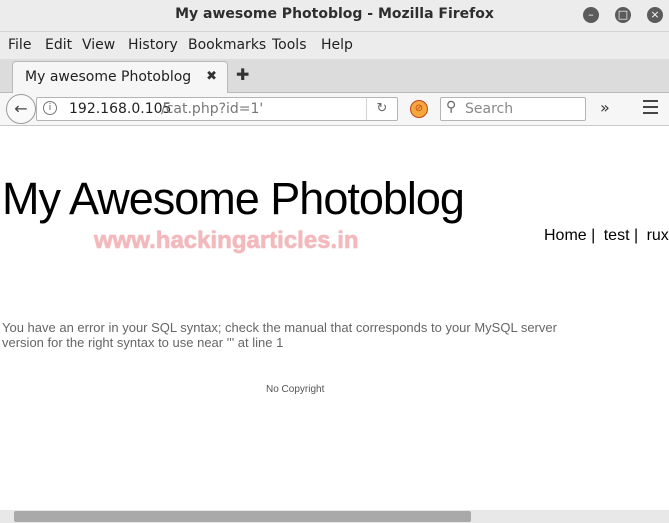  I want to click on url-path: /cat.php?id=1', so click(212, 109).